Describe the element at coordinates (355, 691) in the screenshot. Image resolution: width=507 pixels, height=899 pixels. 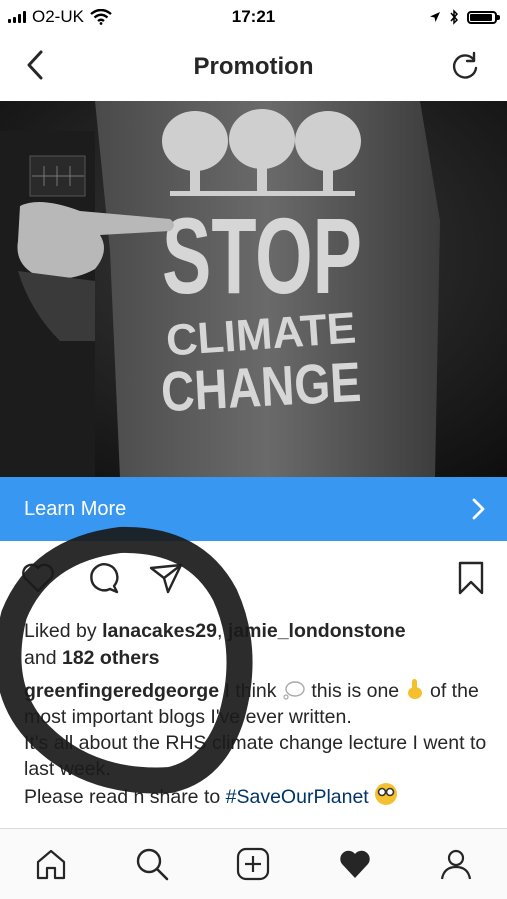
I see `caption-text-2: this is one` at that location.